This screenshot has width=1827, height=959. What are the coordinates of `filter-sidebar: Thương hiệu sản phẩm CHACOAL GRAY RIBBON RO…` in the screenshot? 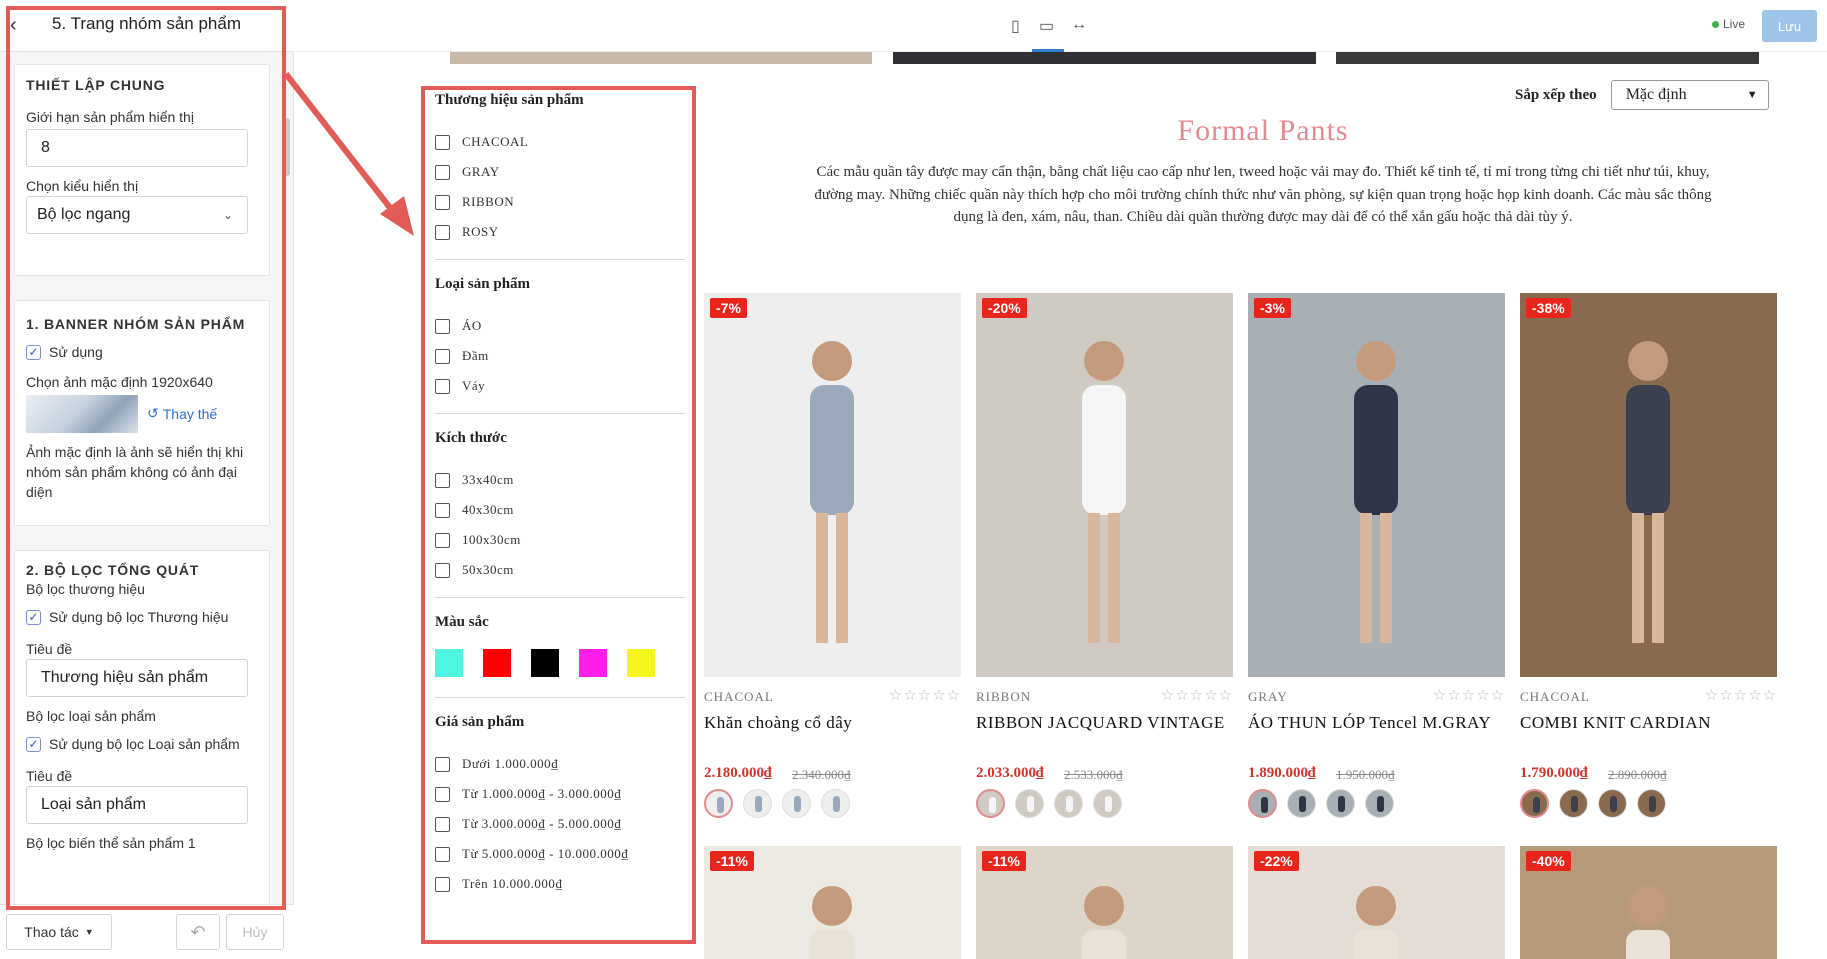 It's located at (560, 495).